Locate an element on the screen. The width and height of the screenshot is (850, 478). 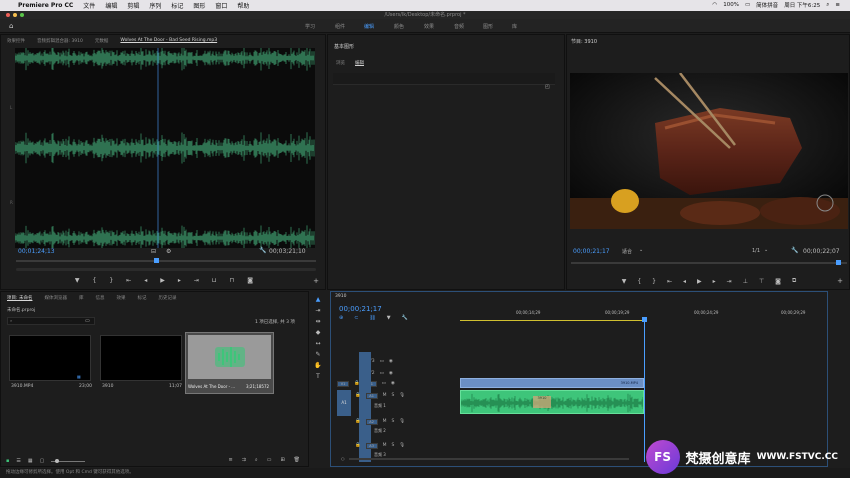
program-wrench-icon: 🔧 is located at coordinates (794, 250).